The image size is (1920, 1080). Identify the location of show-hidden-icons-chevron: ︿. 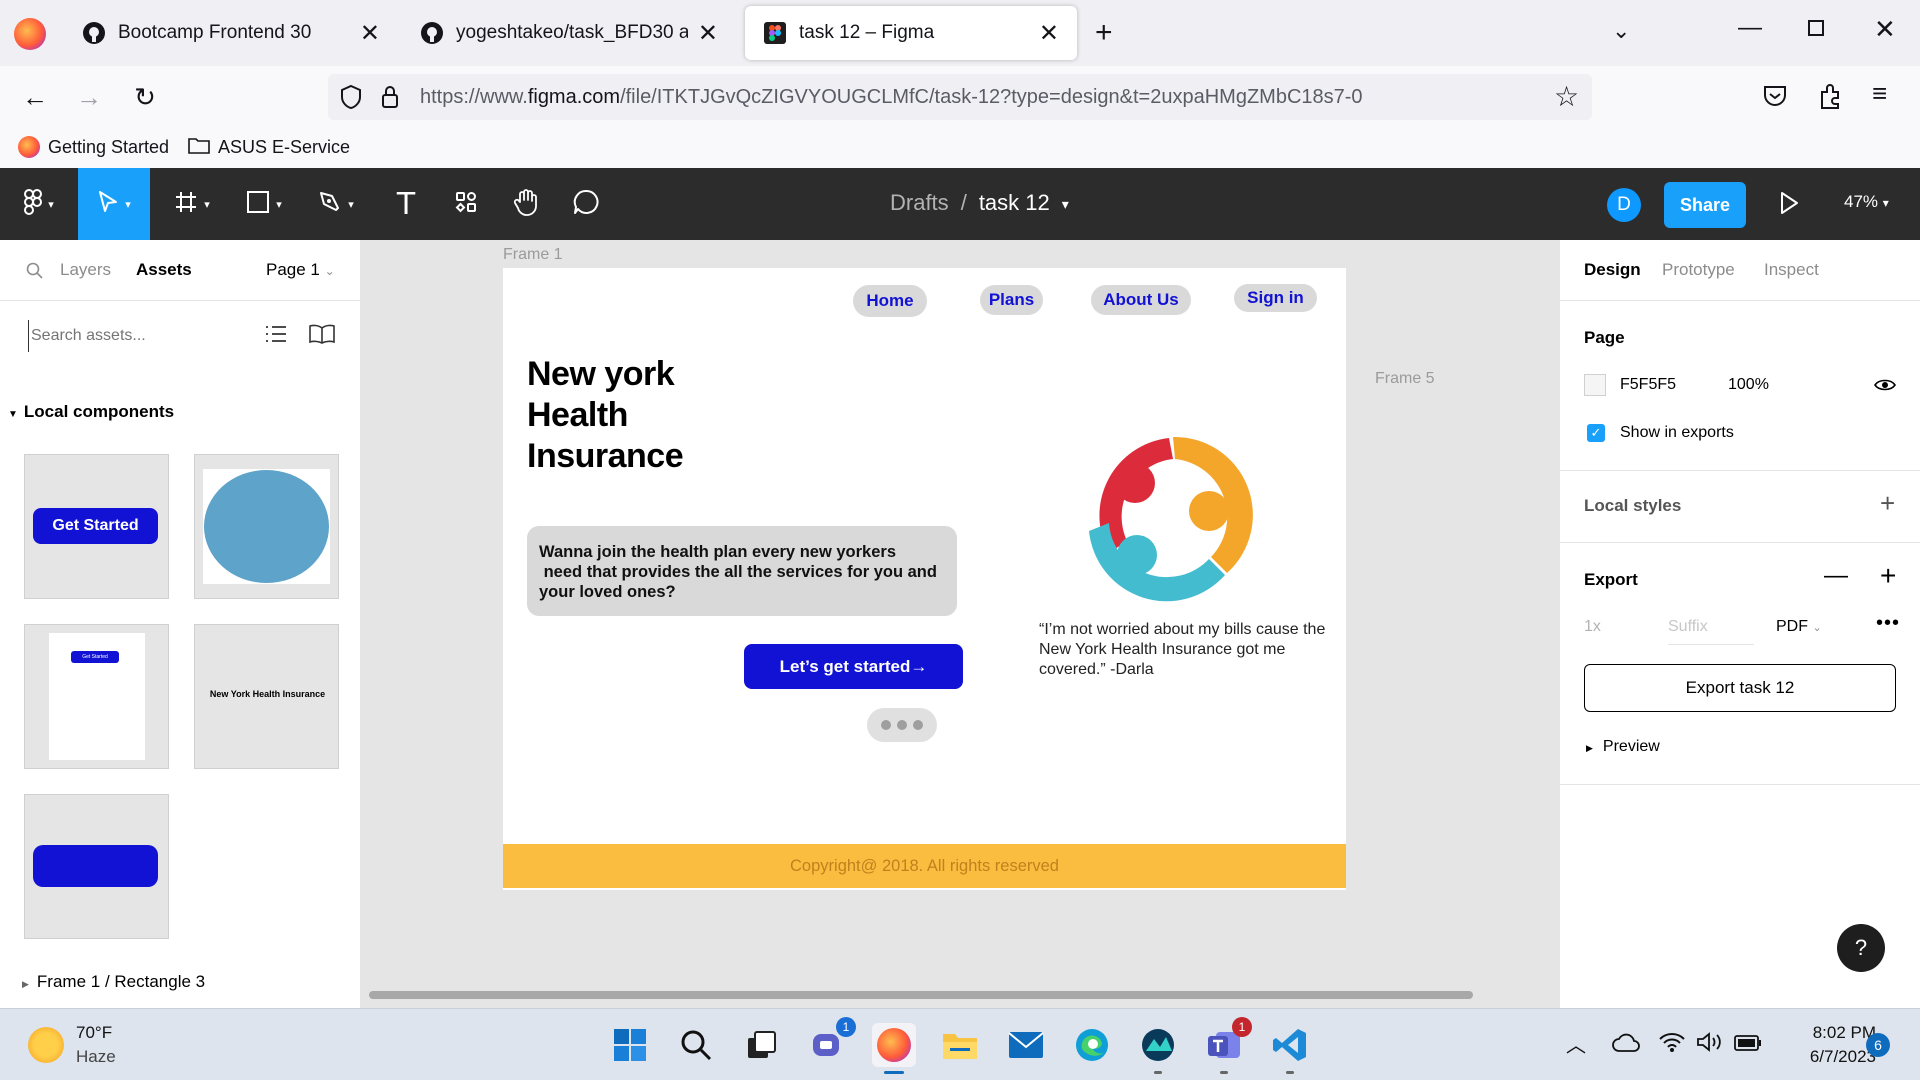
(1576, 1043).